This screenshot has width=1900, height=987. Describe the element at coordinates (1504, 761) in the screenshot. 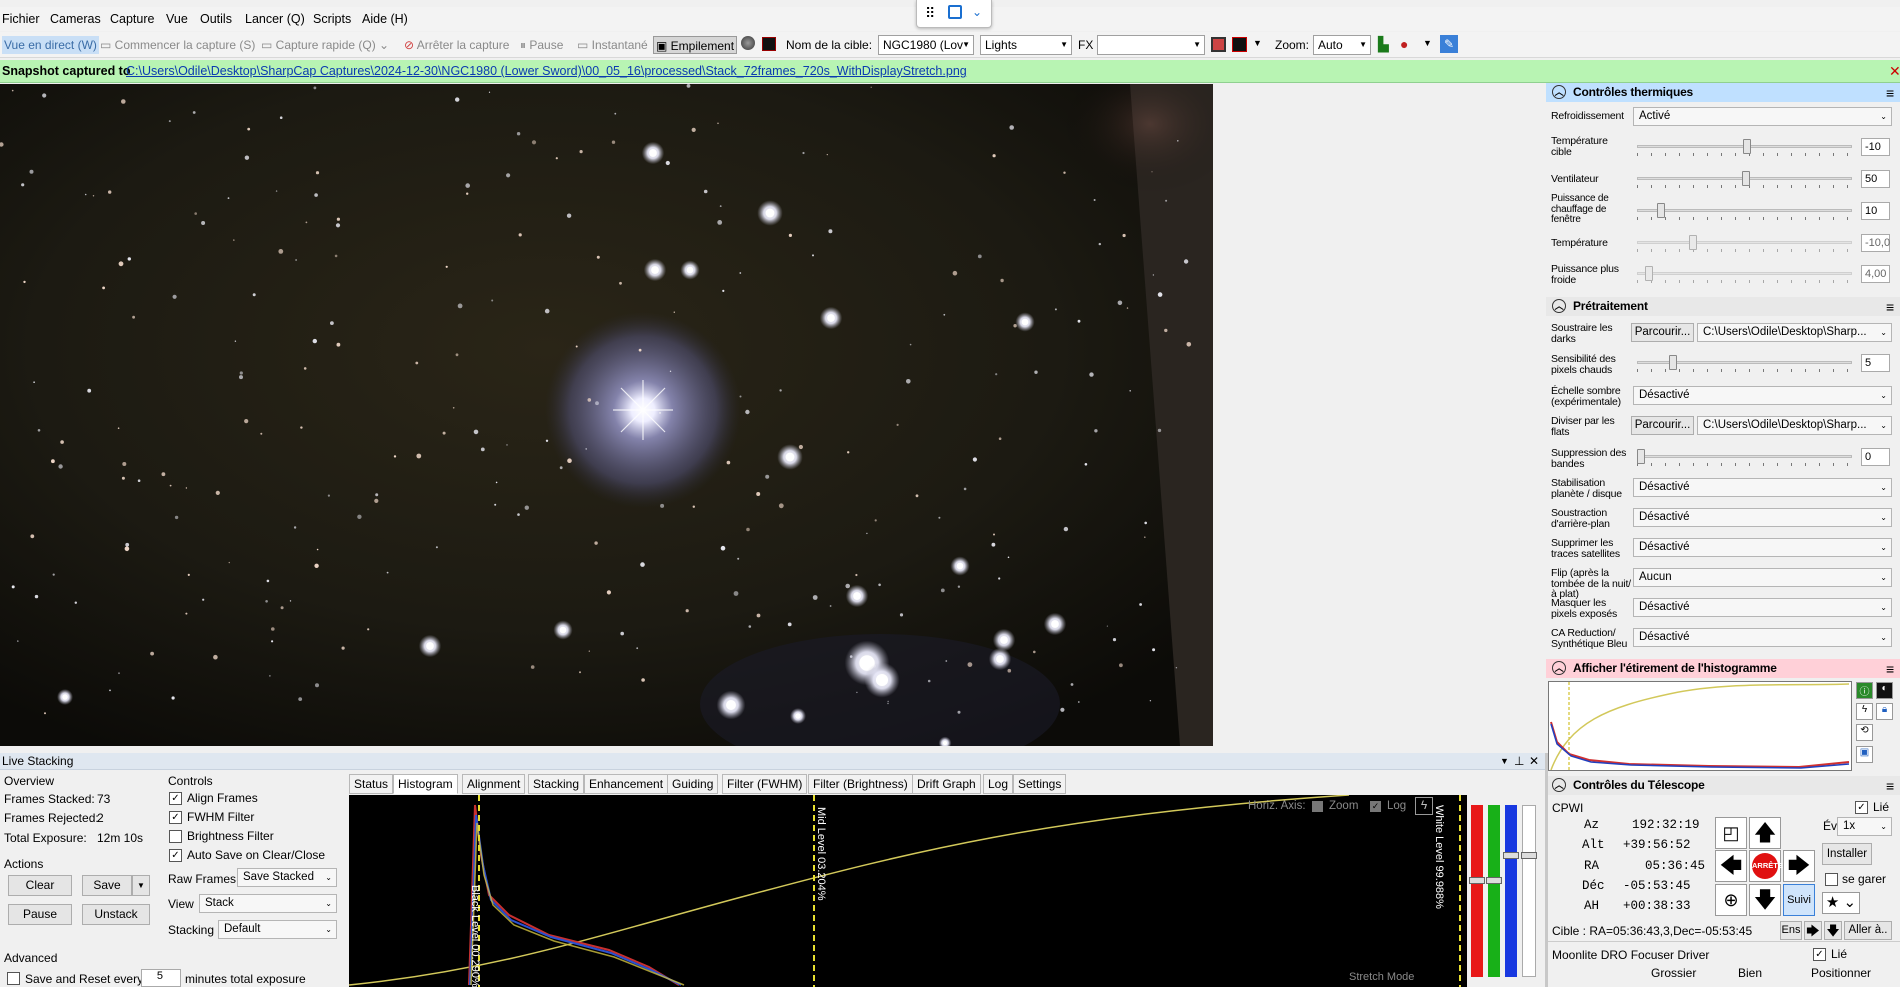

I see `dropdown-icon: ▼` at that location.